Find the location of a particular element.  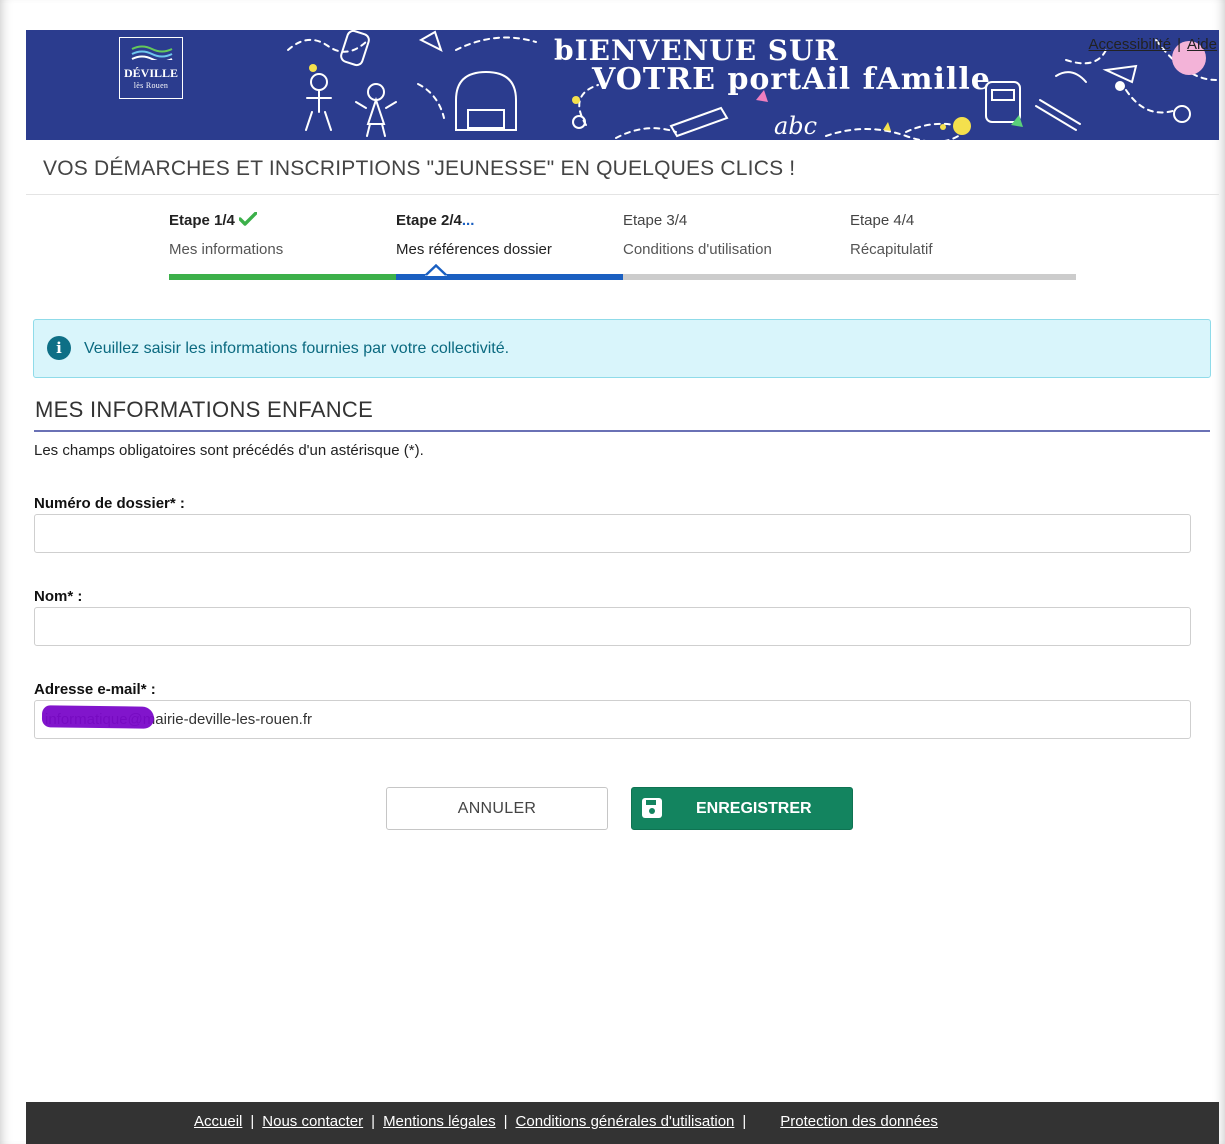

step-4-subtitle: Récapitulatif is located at coordinates (891, 249).